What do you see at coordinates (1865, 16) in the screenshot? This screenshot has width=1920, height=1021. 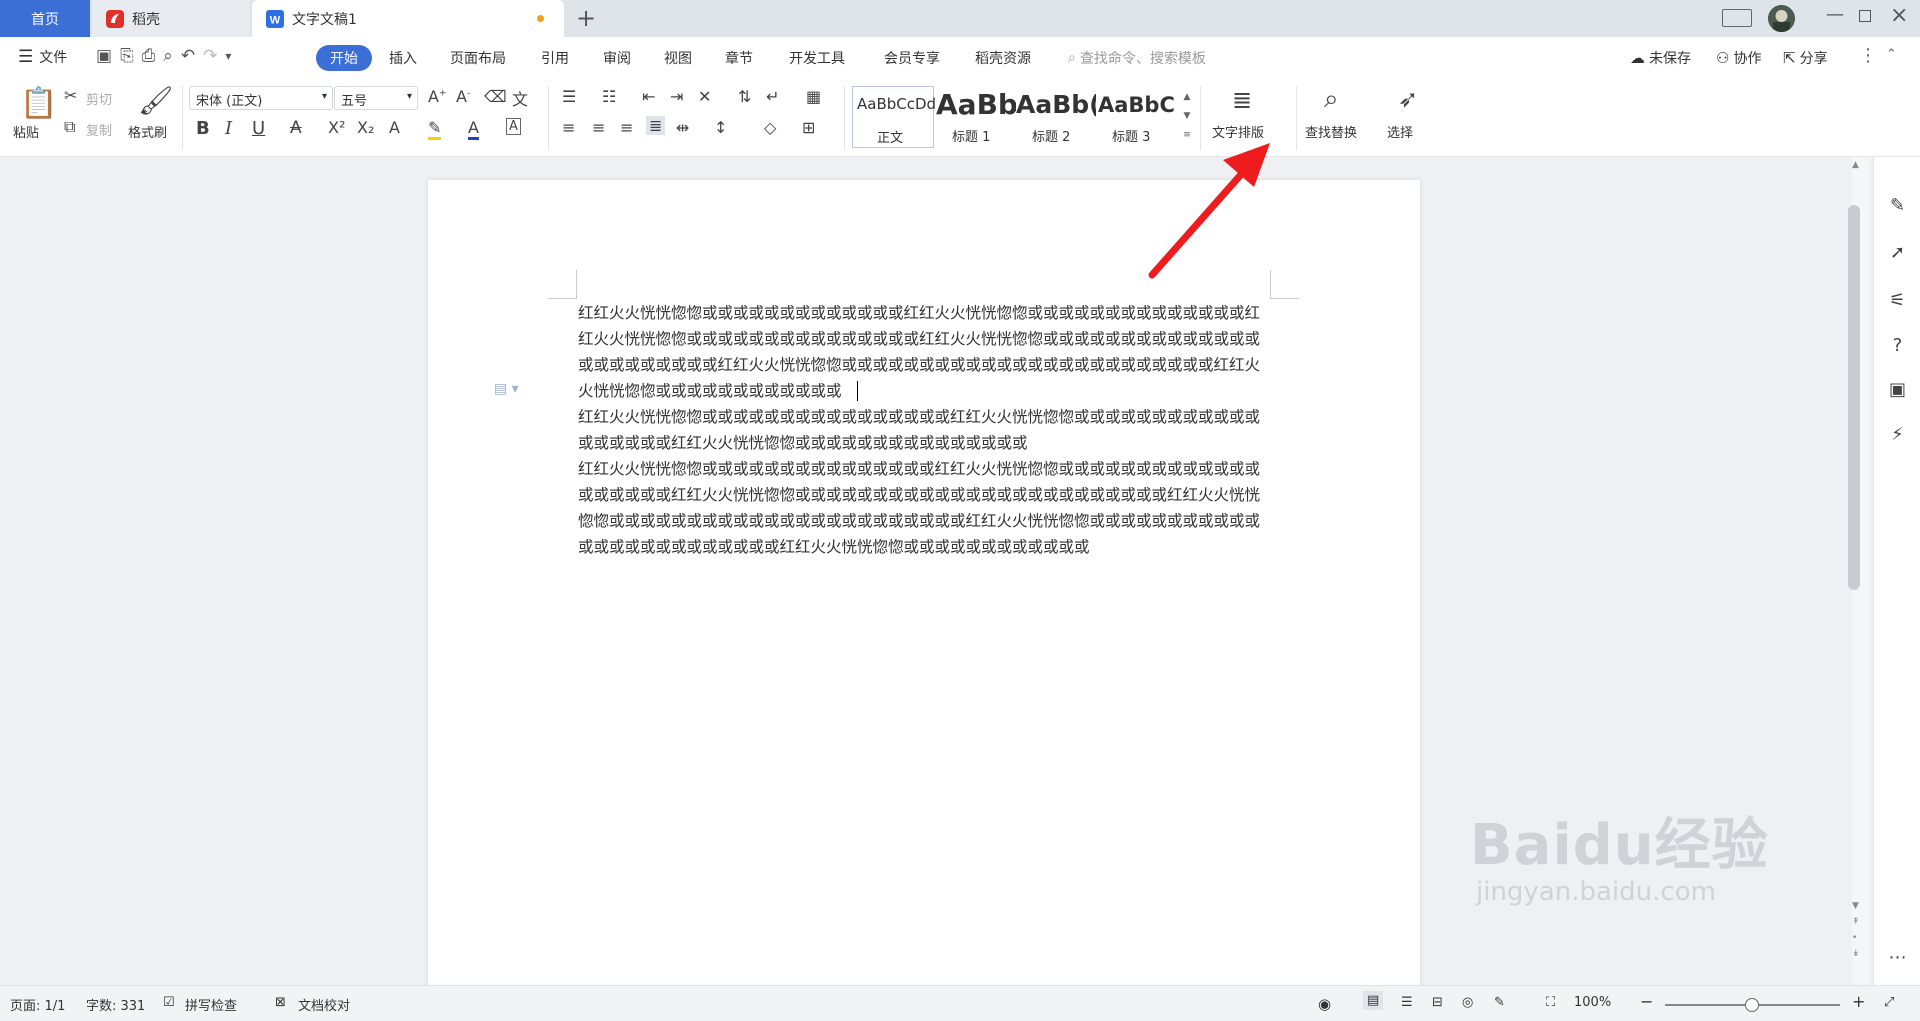 I see `restore-icon` at bounding box center [1865, 16].